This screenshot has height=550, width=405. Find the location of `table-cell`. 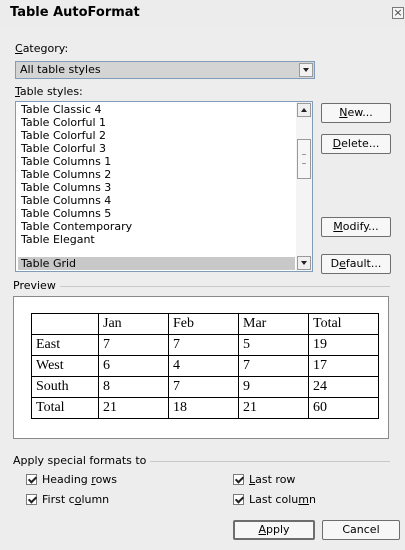

table-cell is located at coordinates (65, 324).